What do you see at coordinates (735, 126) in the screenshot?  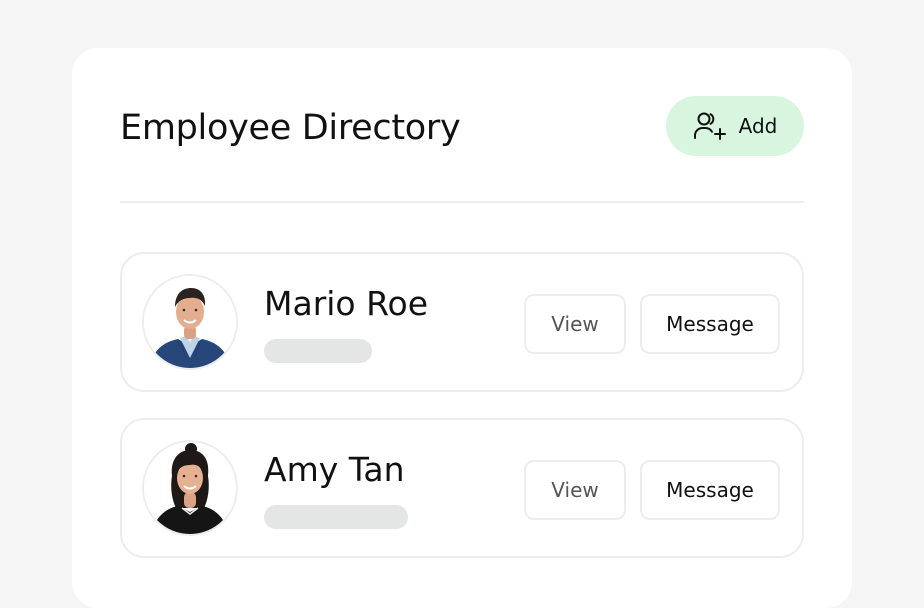 I see `add-employee-button: Add` at bounding box center [735, 126].